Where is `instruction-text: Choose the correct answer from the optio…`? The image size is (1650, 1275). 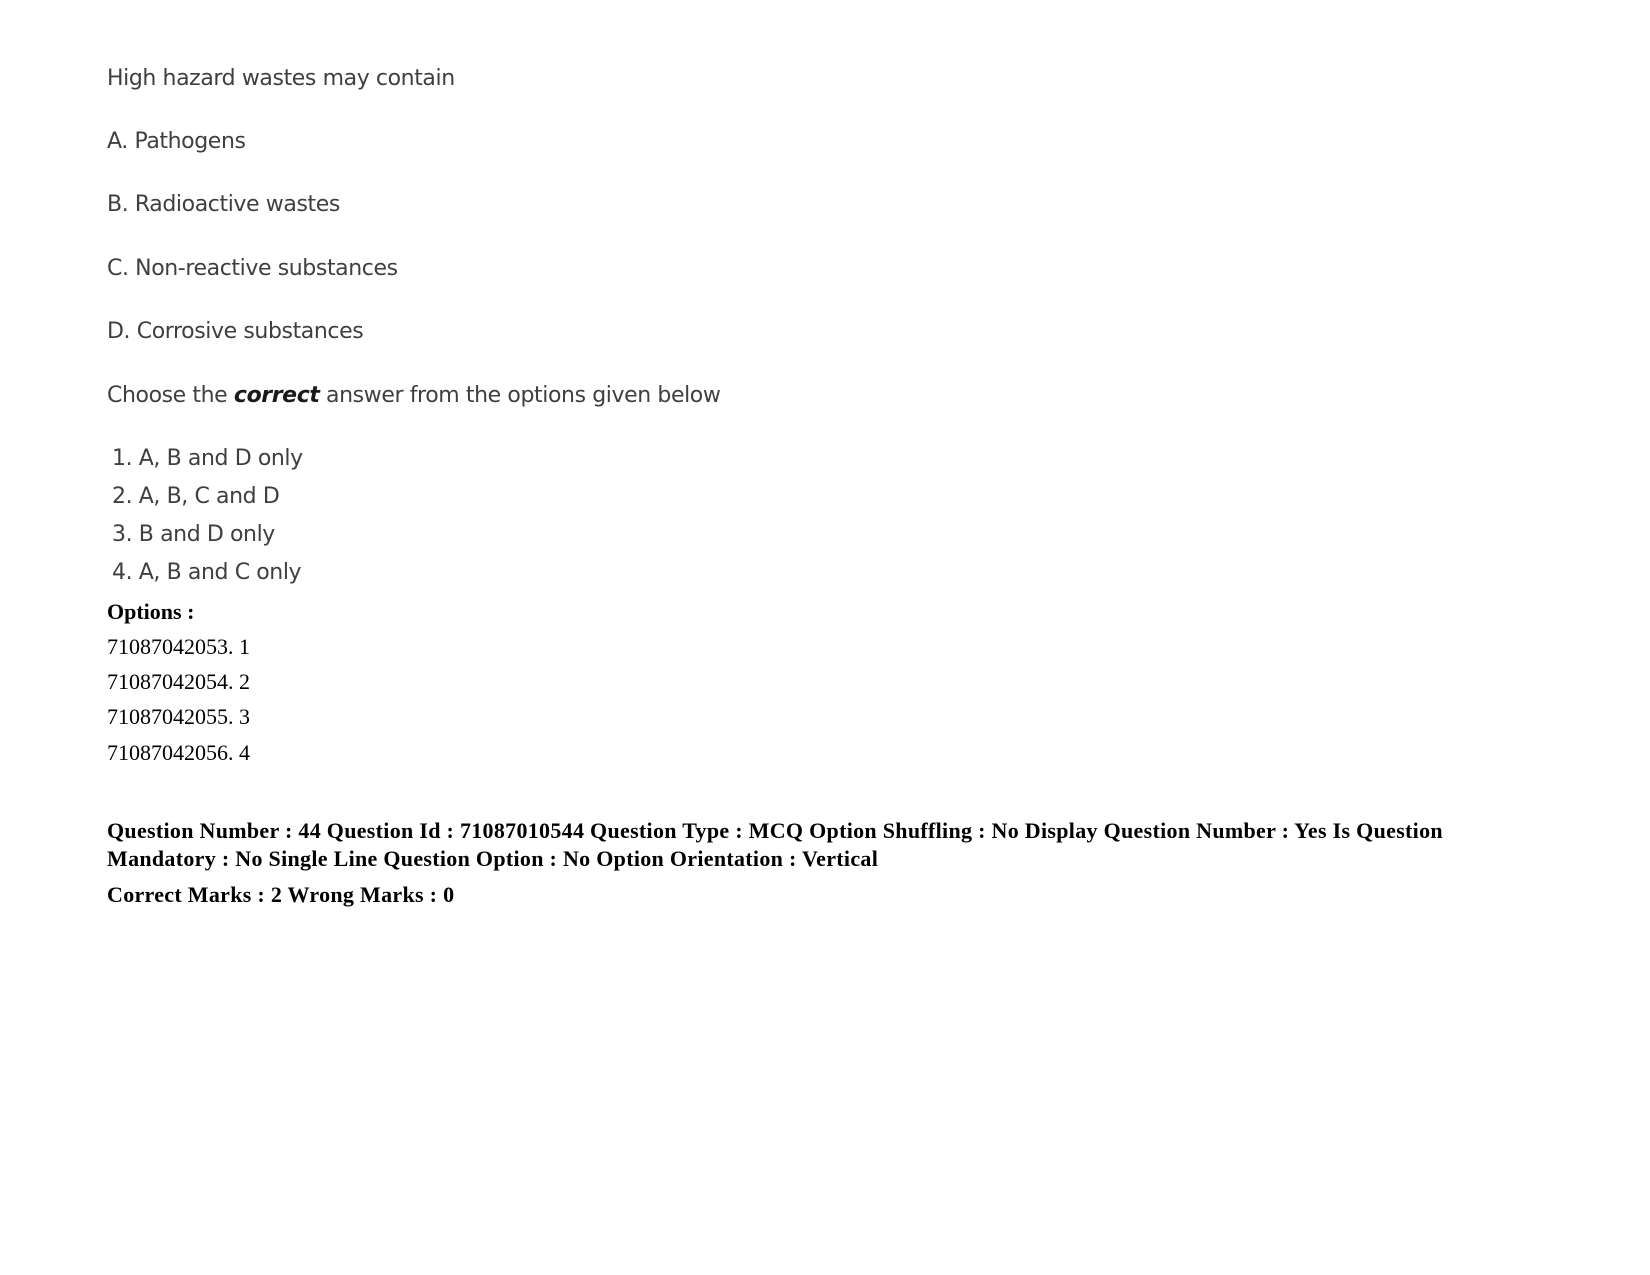
instruction-text: Choose the correct answer from the optio… is located at coordinates (414, 395).